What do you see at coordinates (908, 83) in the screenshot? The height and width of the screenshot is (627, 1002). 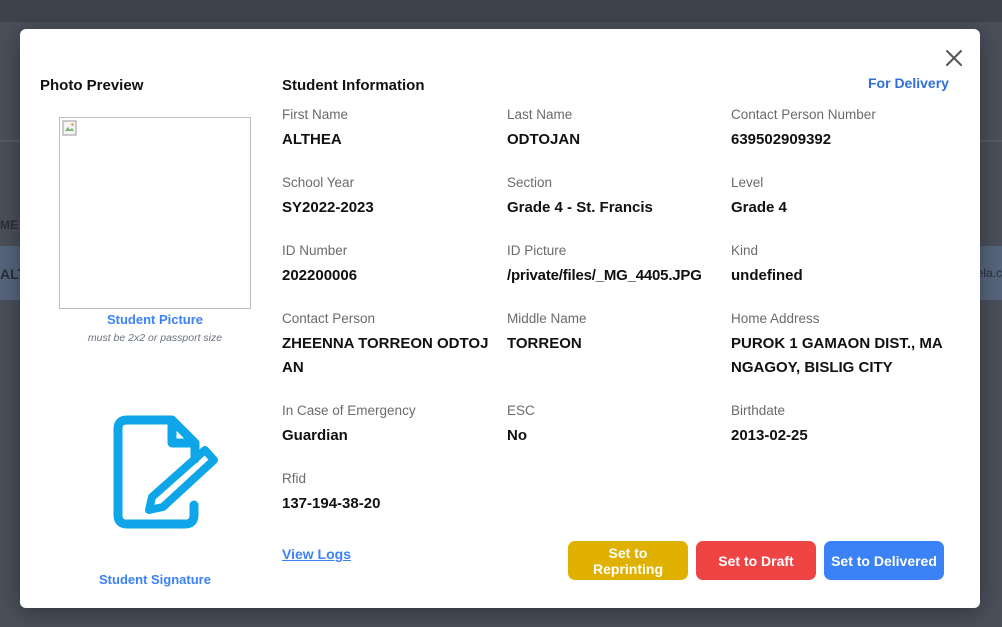 I see `status-badge: For Delivery` at bounding box center [908, 83].